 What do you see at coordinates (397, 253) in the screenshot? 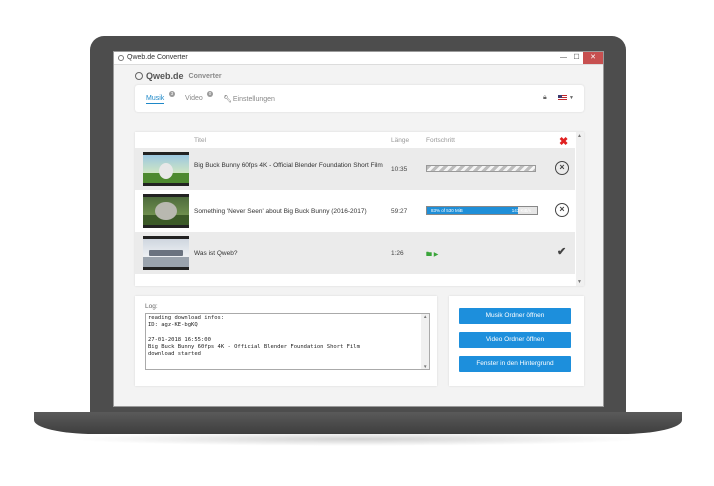
I see `row-length: 1:26` at bounding box center [397, 253].